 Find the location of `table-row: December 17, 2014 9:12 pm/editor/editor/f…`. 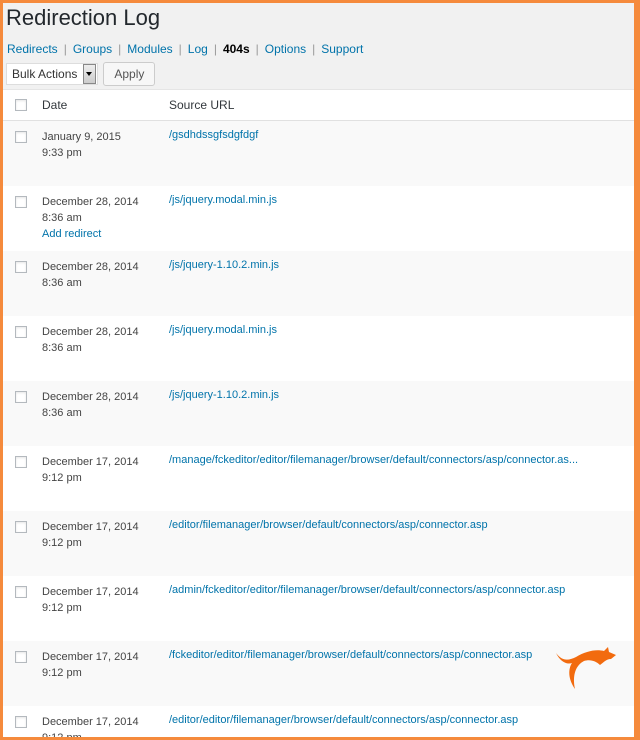

table-row: December 17, 2014 9:12 pm/editor/editor/f… is located at coordinates (318, 721).